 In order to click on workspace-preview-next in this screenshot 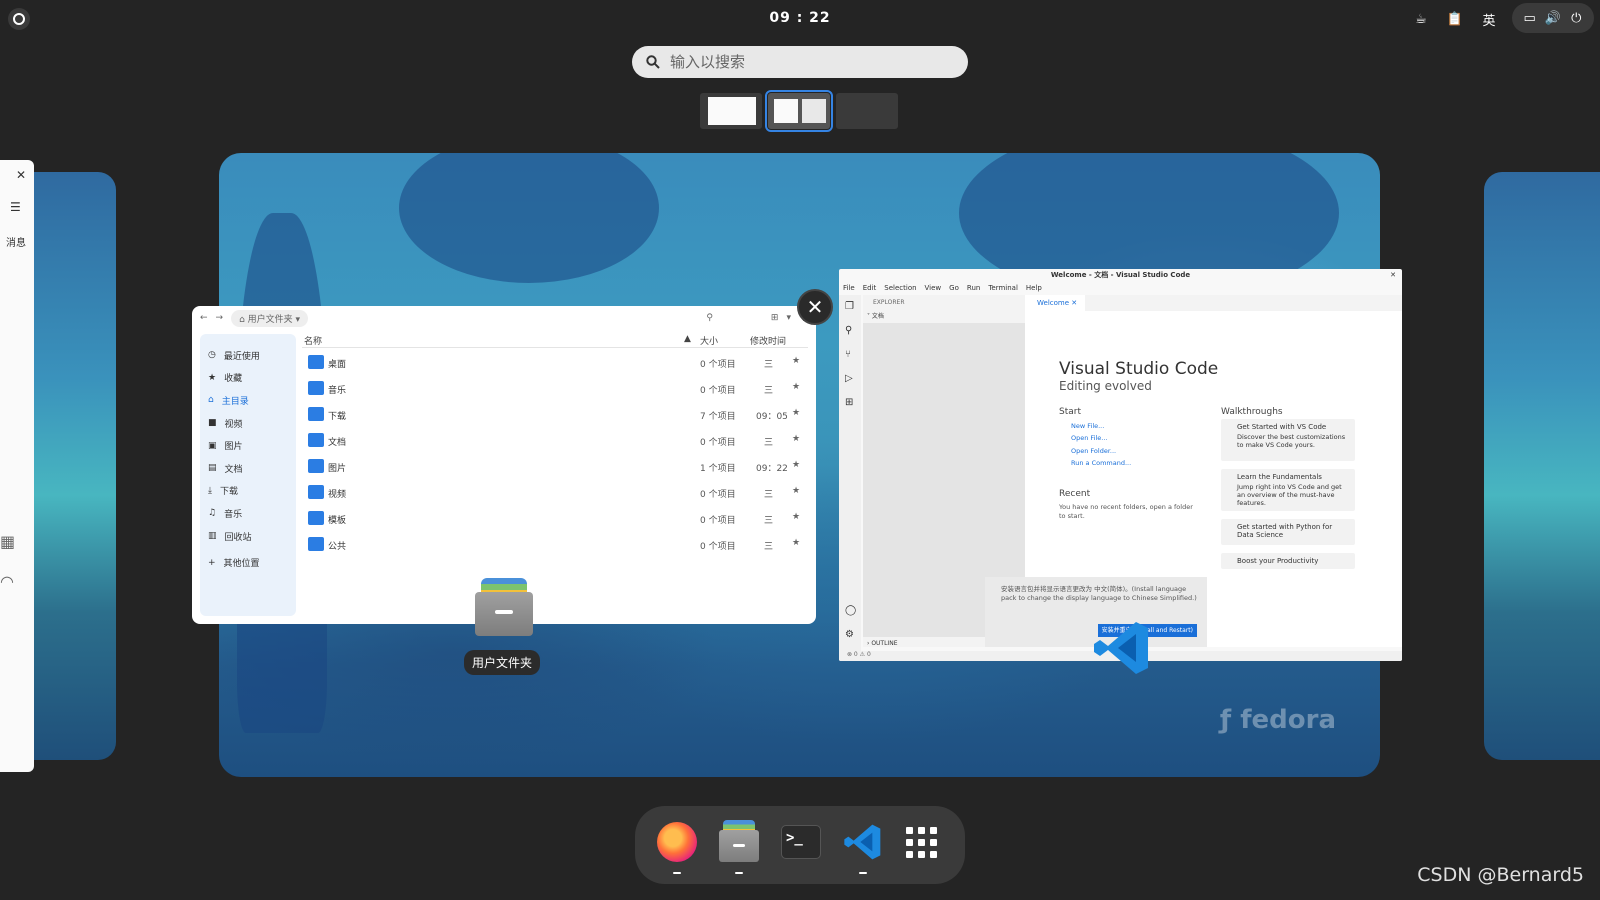, I will do `click(1542, 466)`.